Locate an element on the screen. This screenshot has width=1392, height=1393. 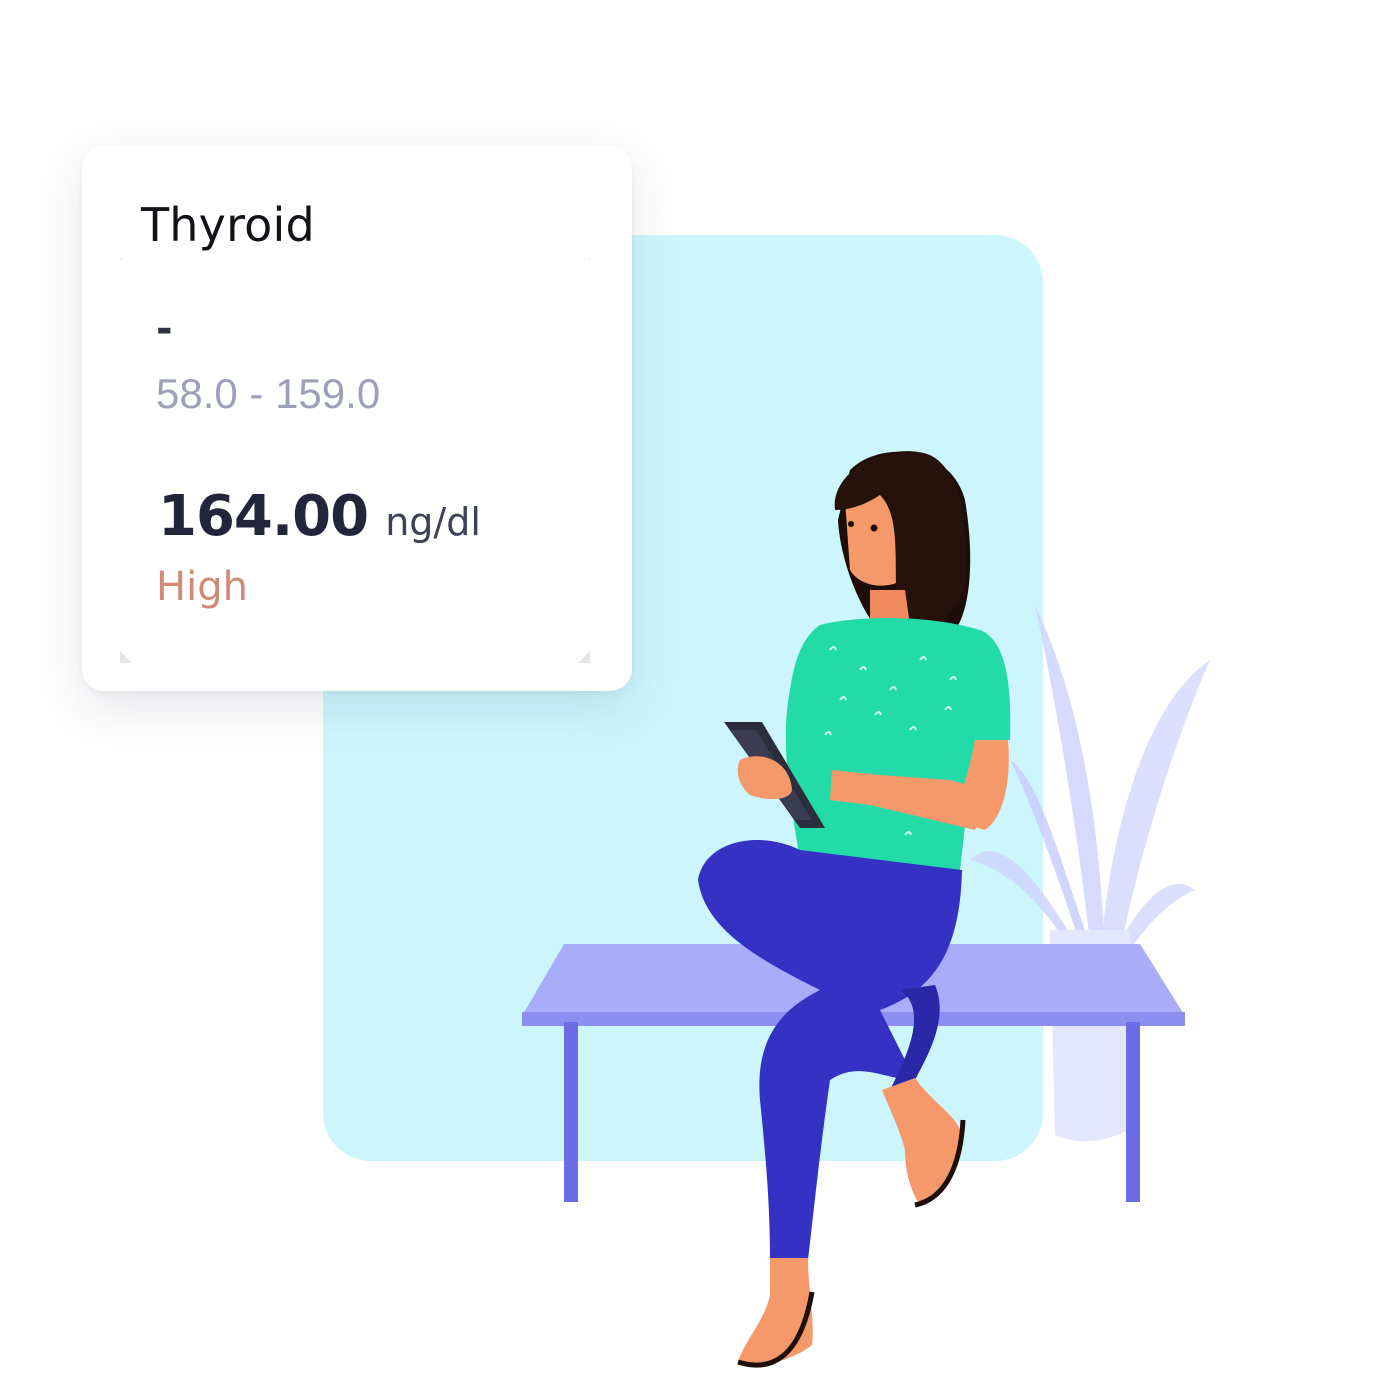
card-content: - 58.0 - 159.0 164.00 ng/dl High is located at coordinates (355, 460).